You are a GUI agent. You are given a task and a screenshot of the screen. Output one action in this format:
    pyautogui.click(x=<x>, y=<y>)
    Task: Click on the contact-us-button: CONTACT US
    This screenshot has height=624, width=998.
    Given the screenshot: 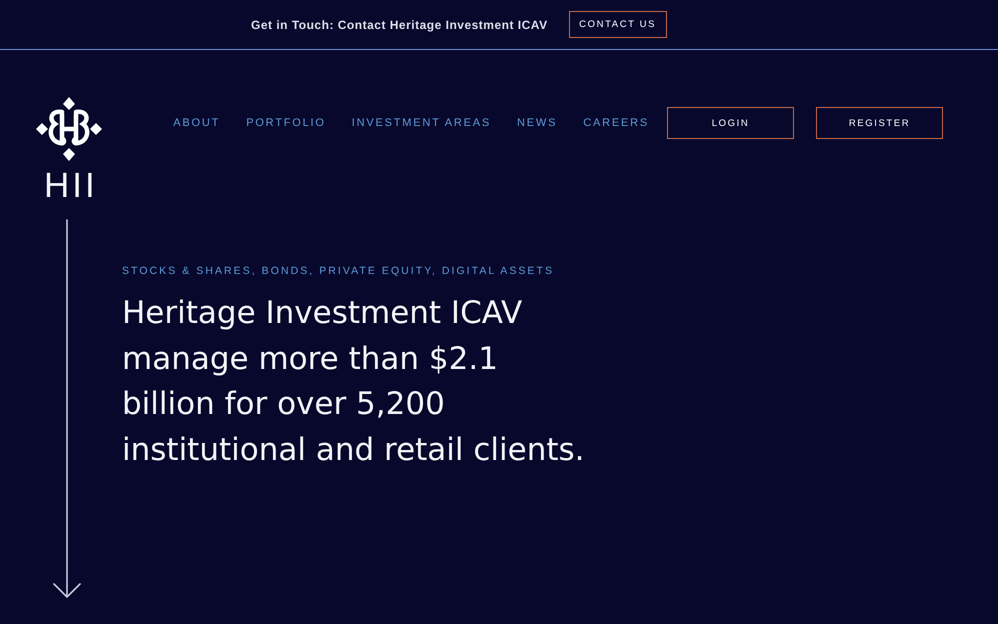 What is the action you would take?
    pyautogui.click(x=617, y=24)
    